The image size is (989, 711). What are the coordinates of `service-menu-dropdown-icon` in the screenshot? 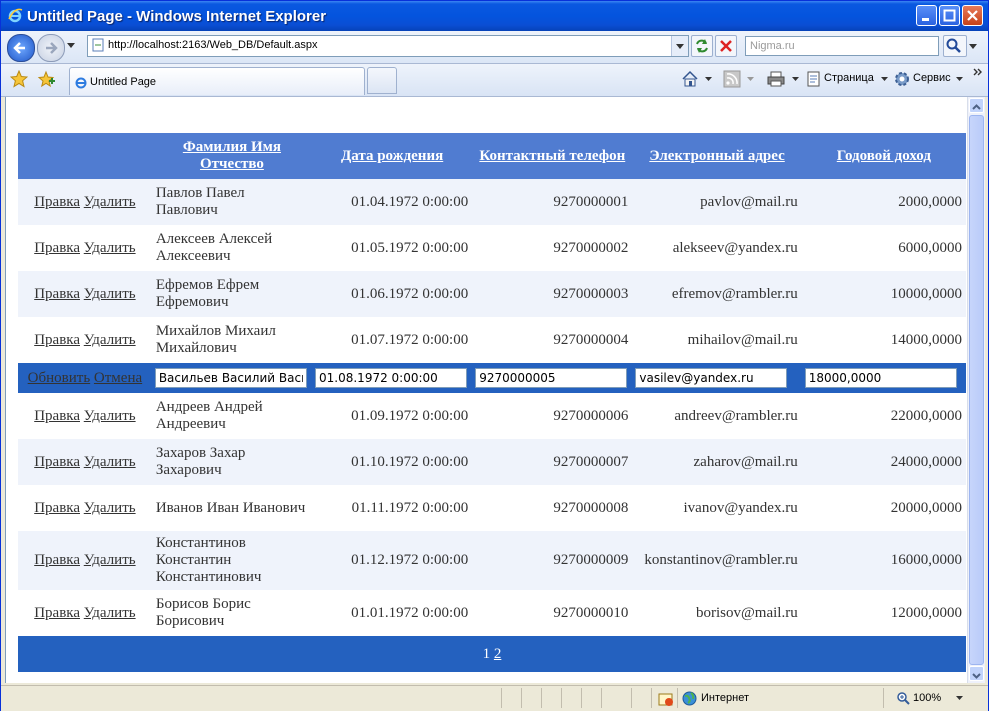 It's located at (959, 79).